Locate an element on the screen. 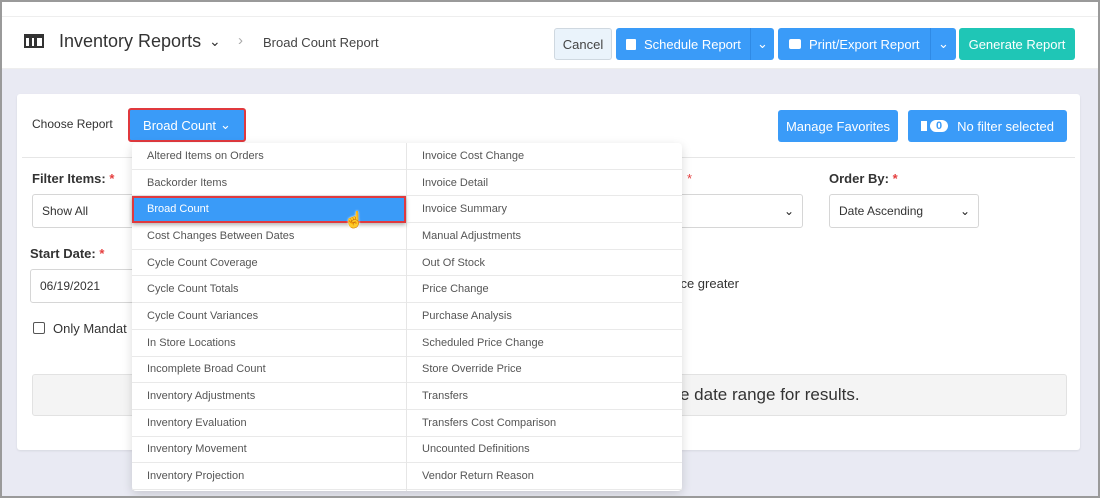  building-icon is located at coordinates (924, 126).